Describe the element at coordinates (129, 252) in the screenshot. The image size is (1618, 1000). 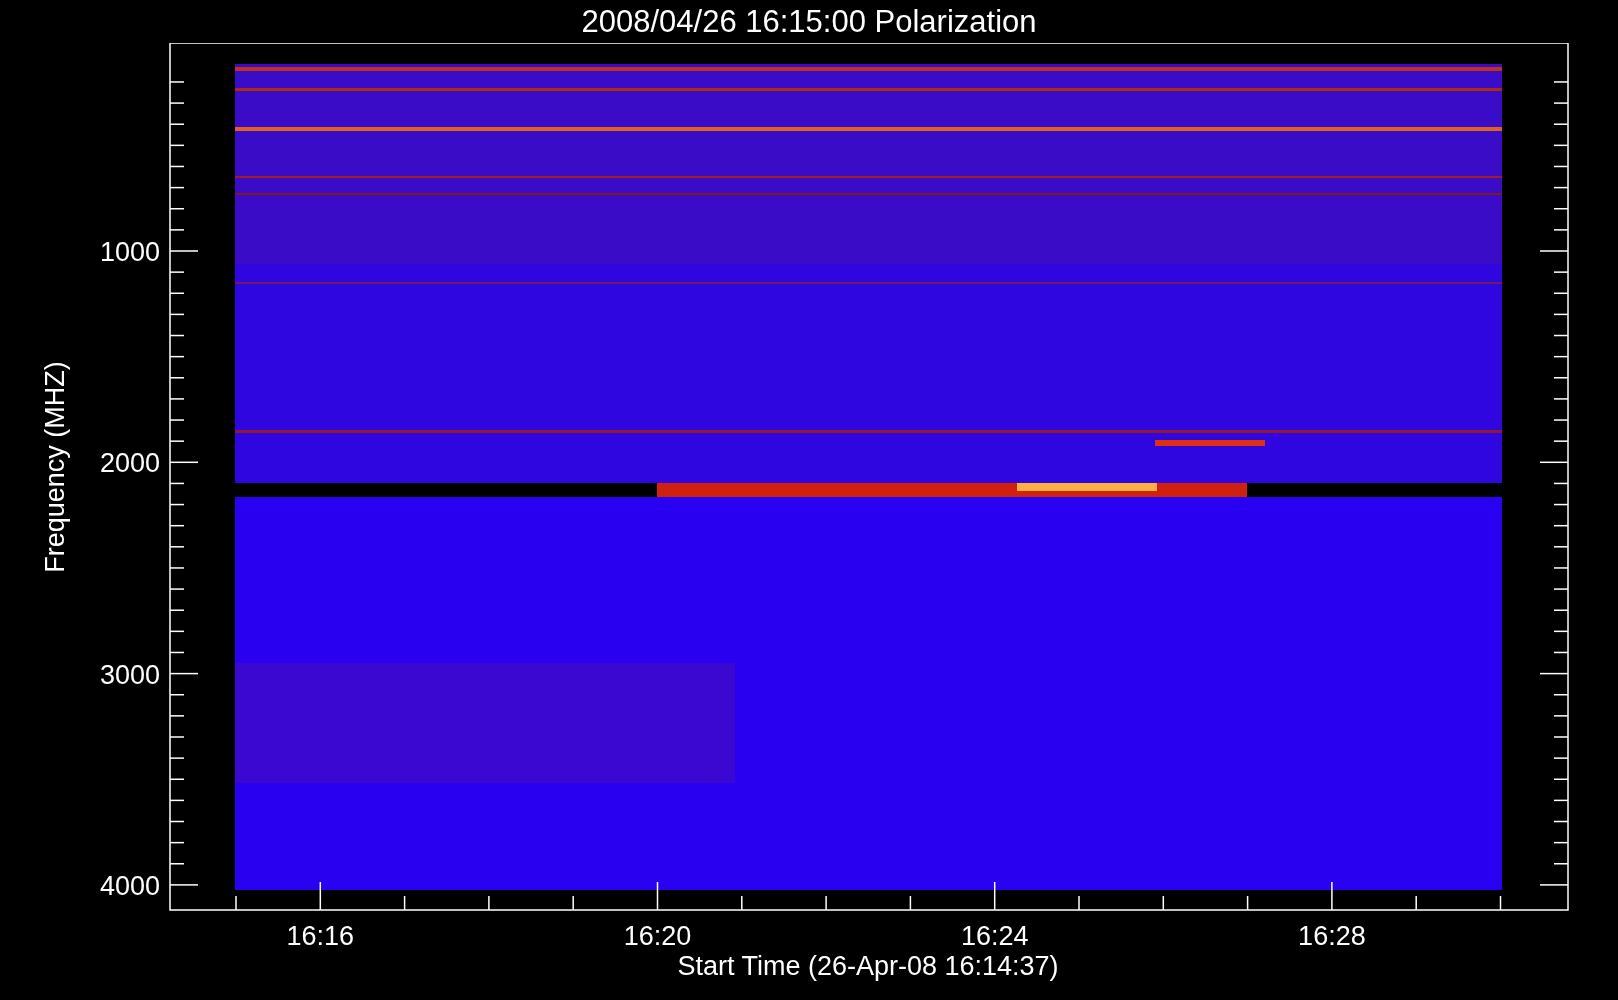
I see `y-tick-label: 1000` at that location.